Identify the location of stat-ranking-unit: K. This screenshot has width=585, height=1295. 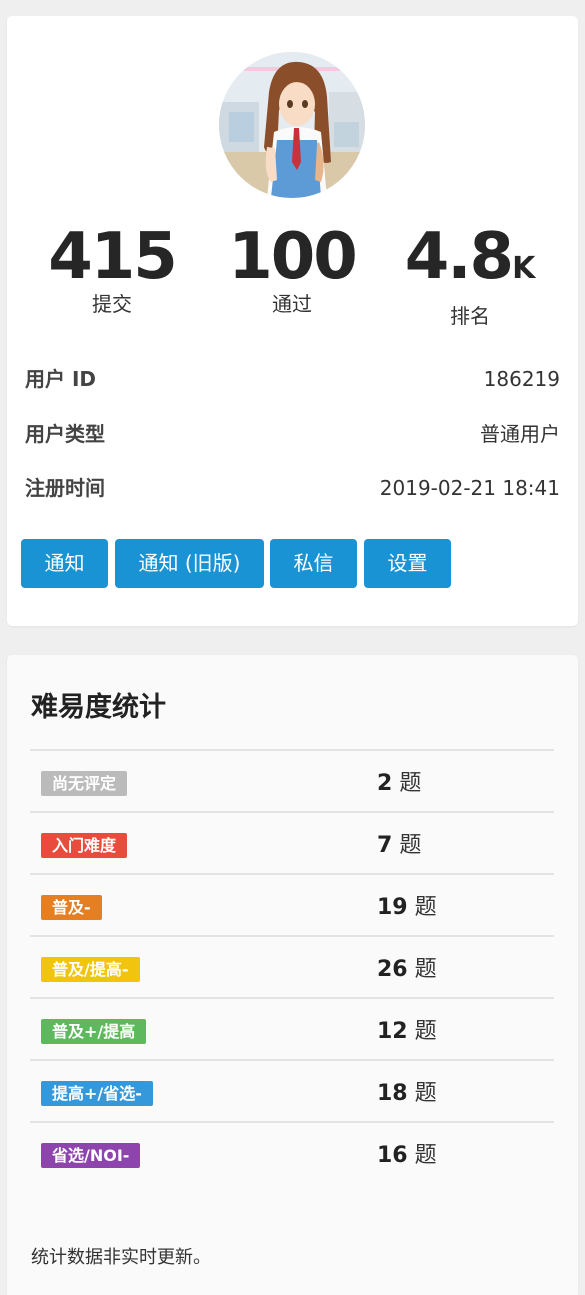
(524, 268).